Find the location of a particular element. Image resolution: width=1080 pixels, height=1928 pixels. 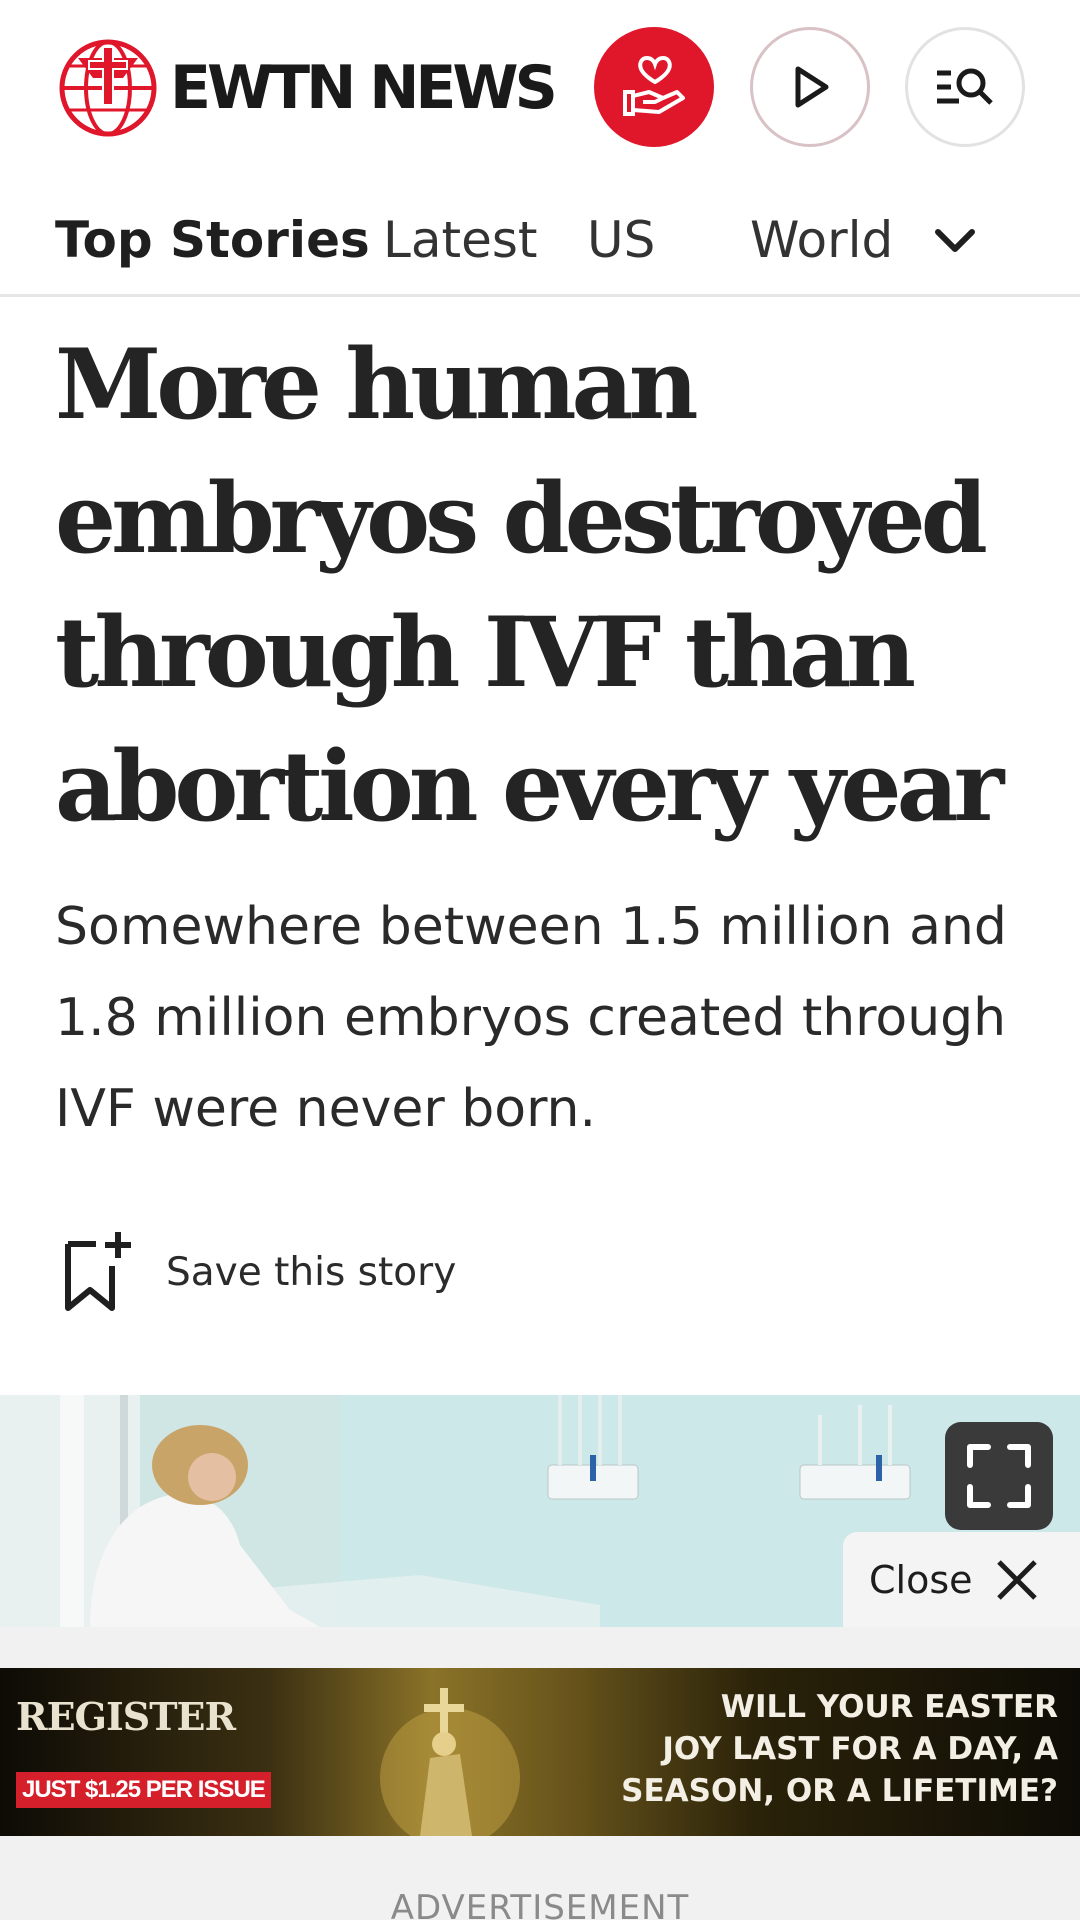

save-story-label: Save this story is located at coordinates (311, 1272).